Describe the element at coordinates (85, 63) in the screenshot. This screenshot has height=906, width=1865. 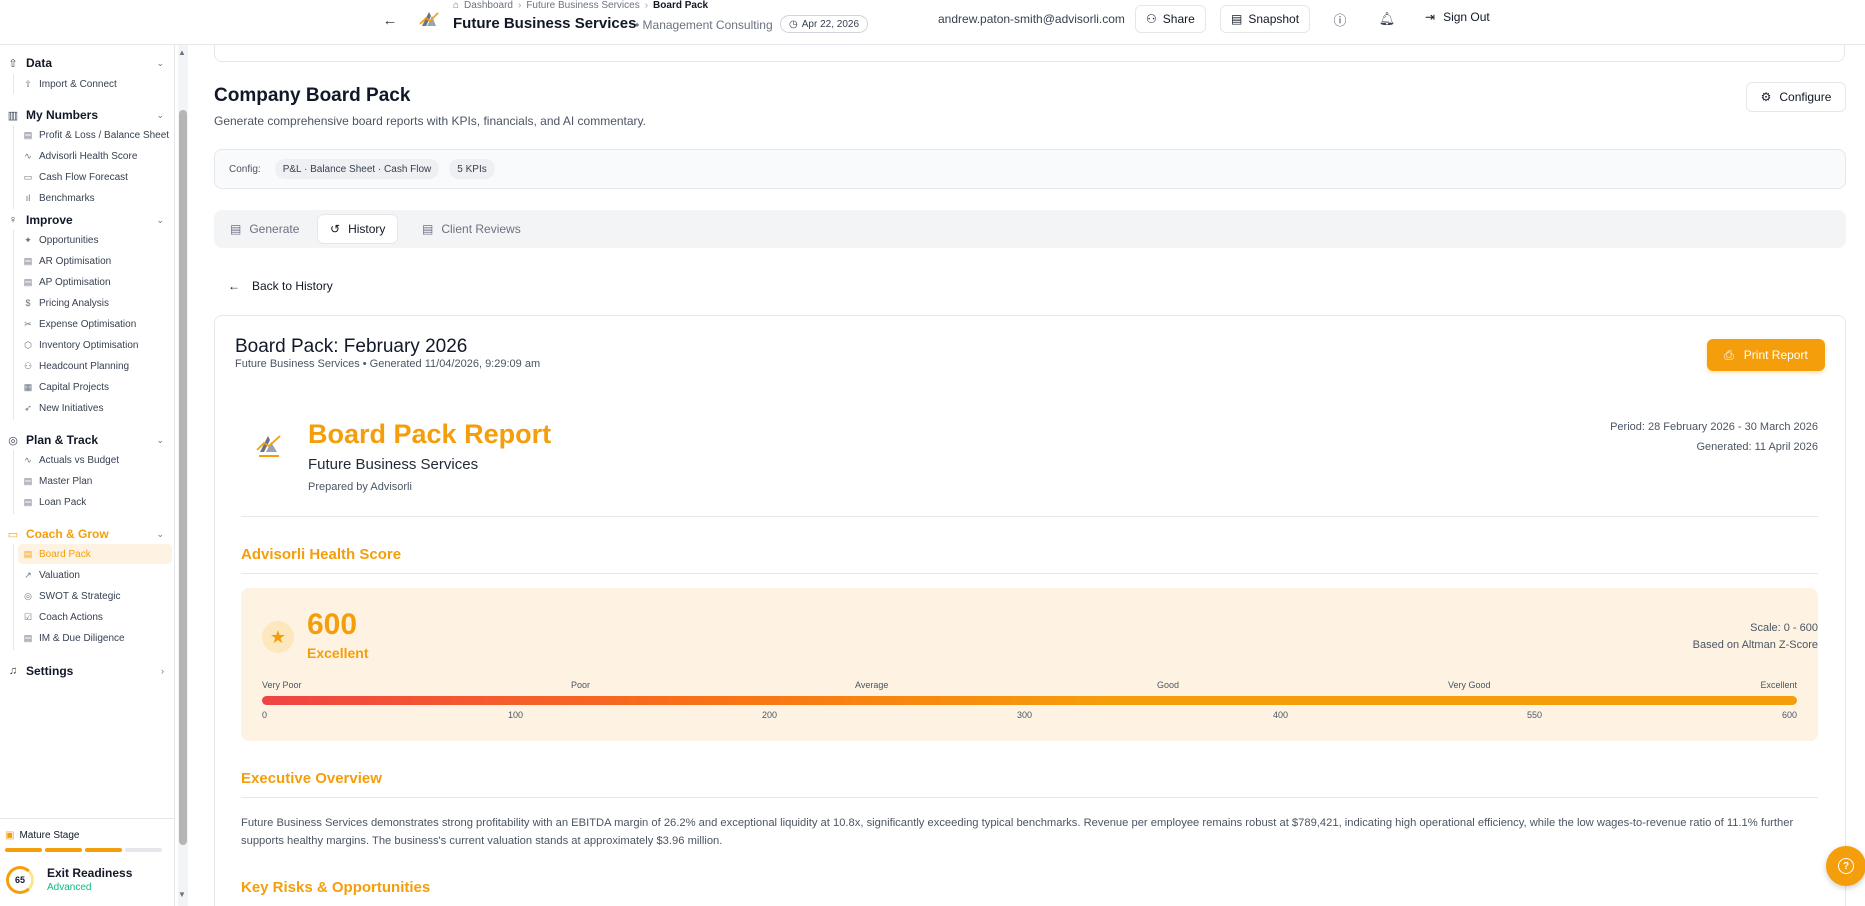
I see `sidebar-section-data: ⇧ Data ⌄` at that location.